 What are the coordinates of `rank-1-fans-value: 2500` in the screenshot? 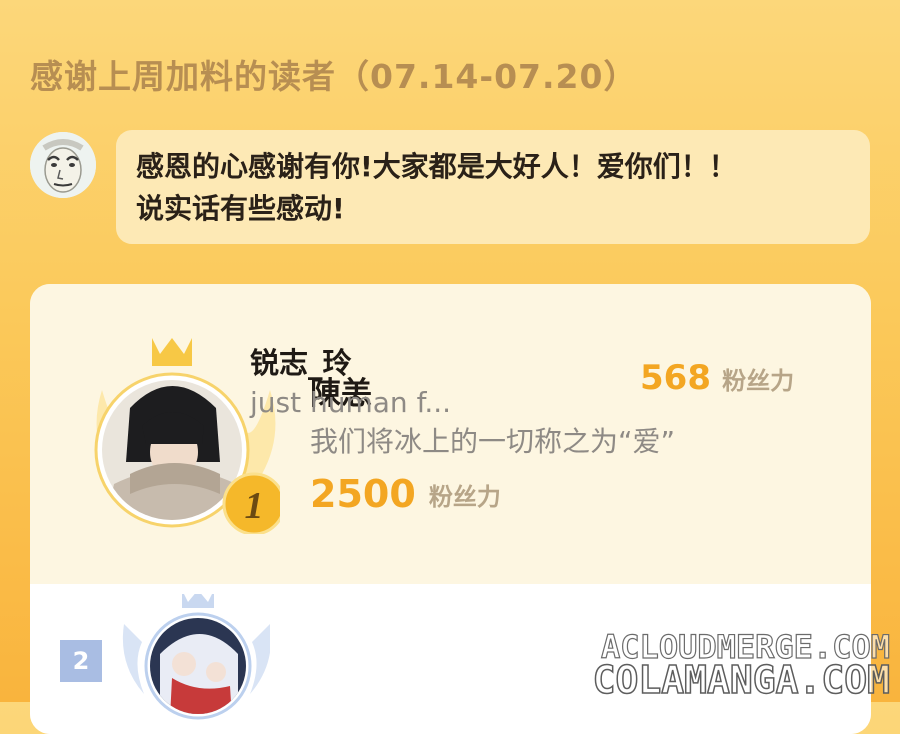 It's located at (363, 494).